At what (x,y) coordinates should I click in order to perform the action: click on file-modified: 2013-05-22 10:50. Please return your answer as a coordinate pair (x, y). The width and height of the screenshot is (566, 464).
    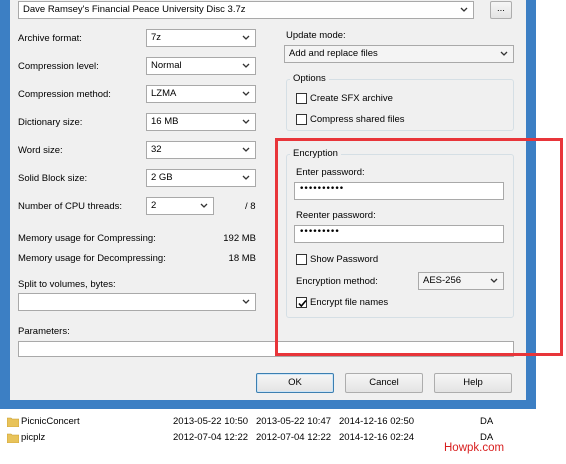
    Looking at the image, I should click on (211, 421).